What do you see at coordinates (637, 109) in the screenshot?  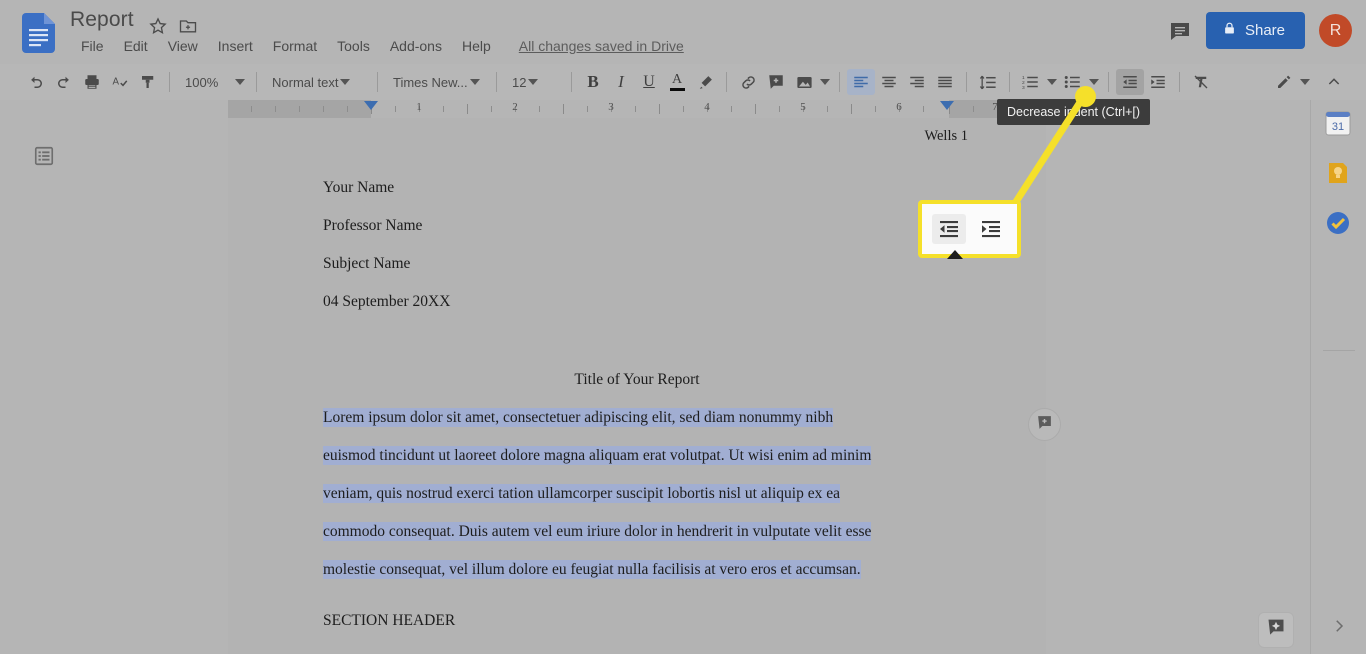 I see `horizontal-ruler: 1 2 3 4 5 6 7` at bounding box center [637, 109].